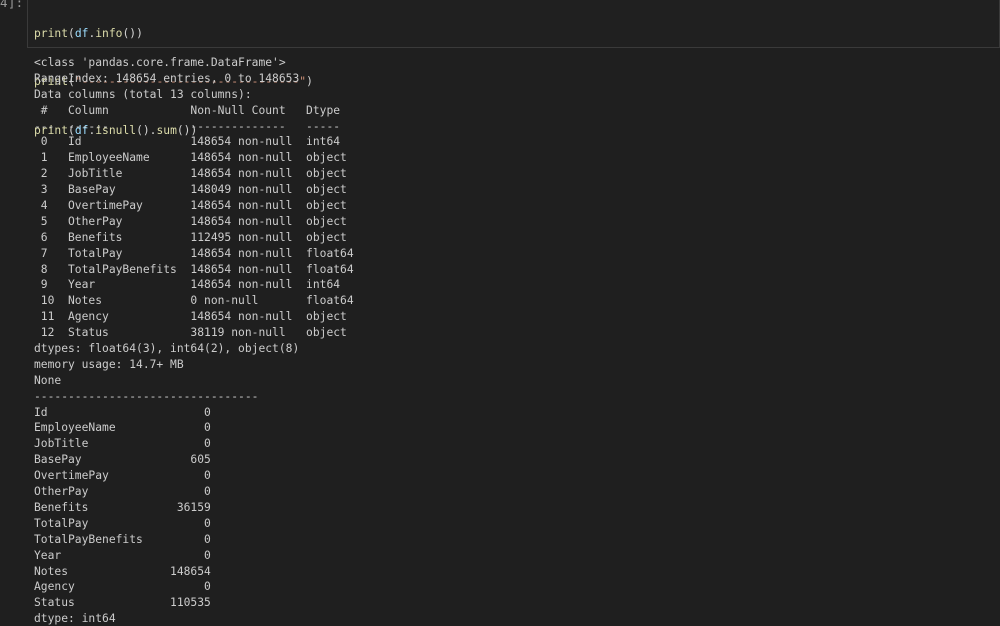 The width and height of the screenshot is (1000, 626). What do you see at coordinates (194, 142) in the screenshot?
I see `output-line: 0 Id 148654 non-null int64` at bounding box center [194, 142].